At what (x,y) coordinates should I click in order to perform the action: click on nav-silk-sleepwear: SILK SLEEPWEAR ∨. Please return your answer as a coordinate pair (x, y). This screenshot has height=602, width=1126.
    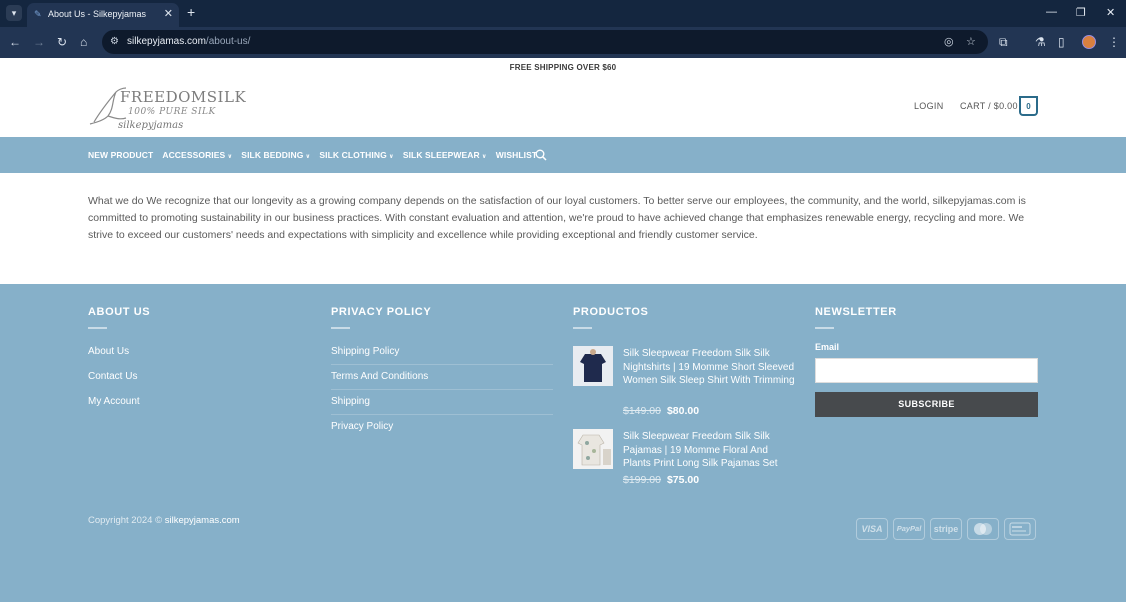
    Looking at the image, I should click on (445, 155).